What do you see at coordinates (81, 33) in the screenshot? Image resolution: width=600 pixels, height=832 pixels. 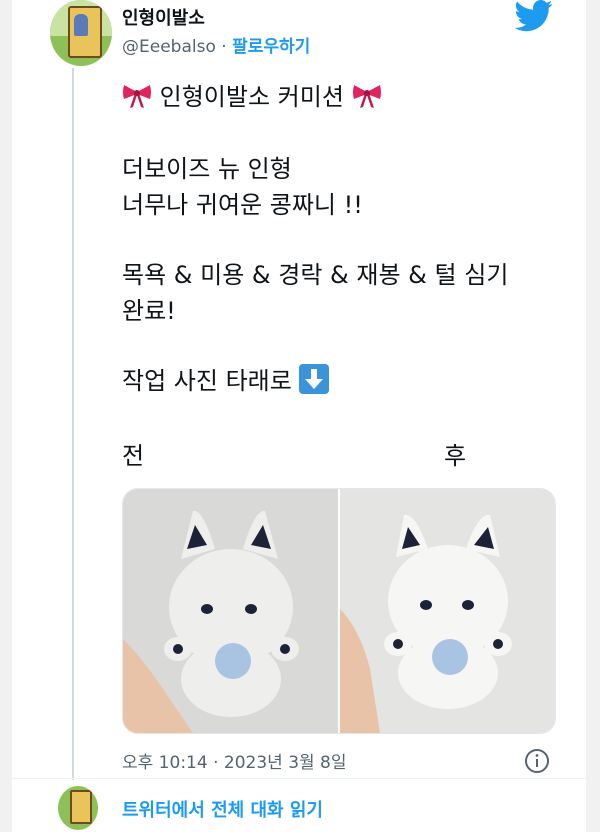 I see `author-avatar` at bounding box center [81, 33].